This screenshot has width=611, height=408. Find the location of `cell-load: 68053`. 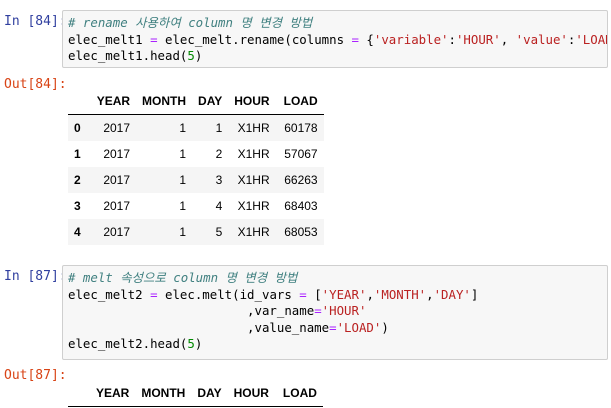

cell-load: 68053 is located at coordinates (301, 232).